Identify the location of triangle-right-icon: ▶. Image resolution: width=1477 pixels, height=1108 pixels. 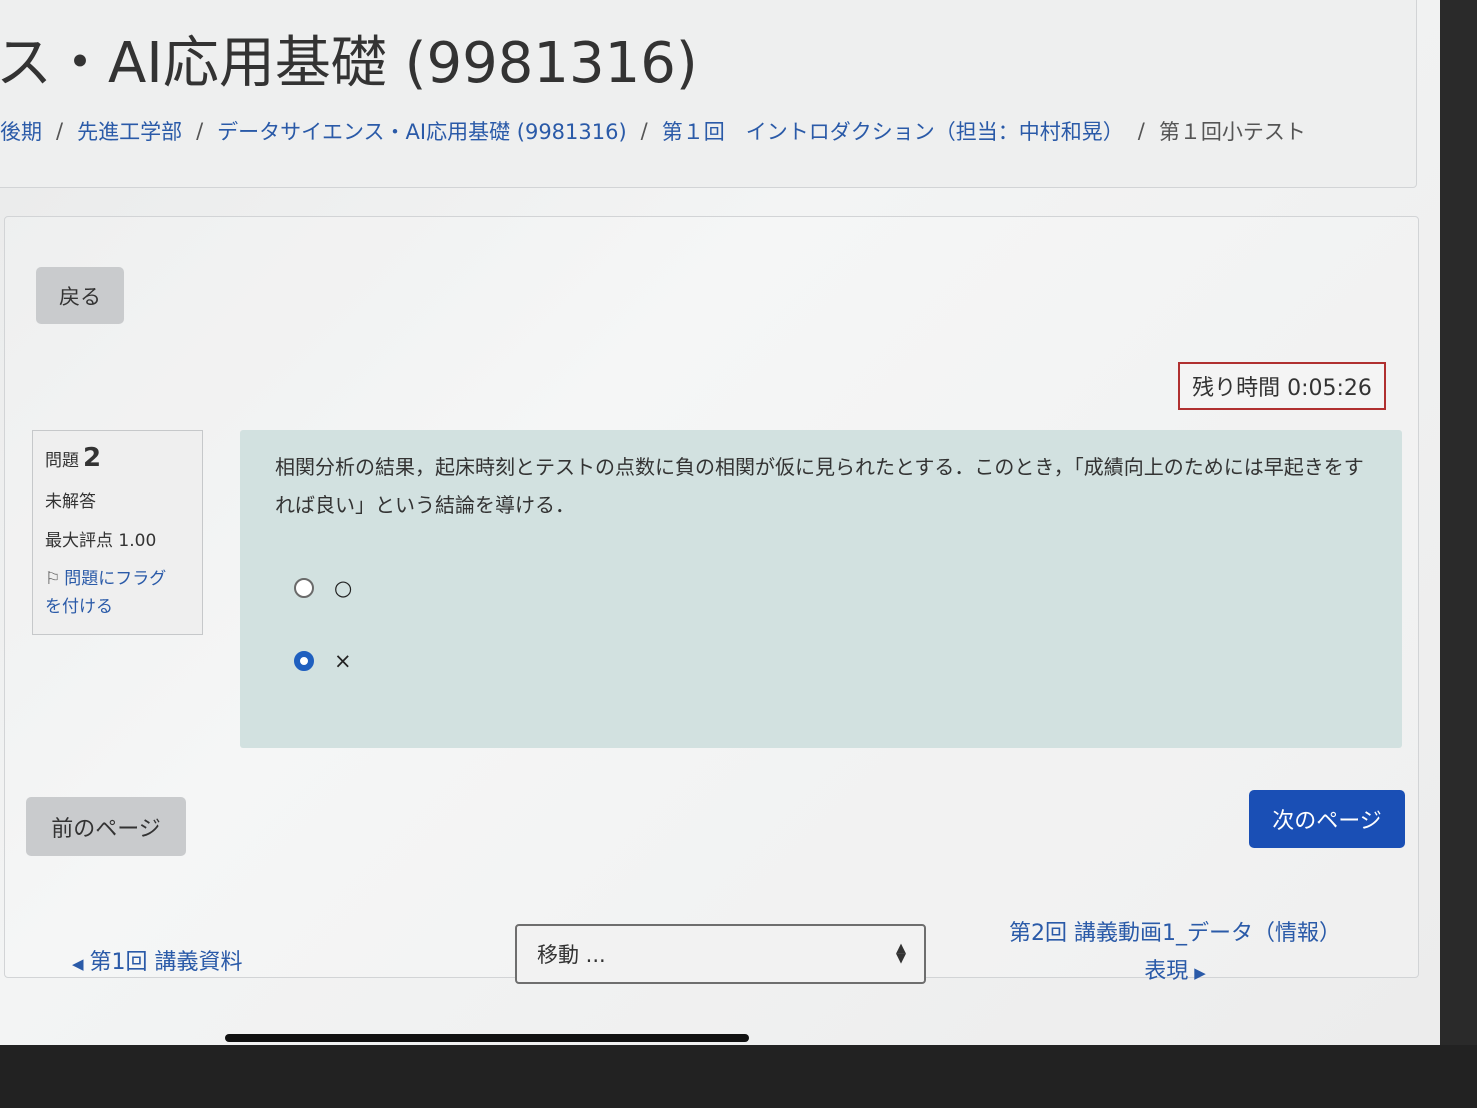
(1200, 973).